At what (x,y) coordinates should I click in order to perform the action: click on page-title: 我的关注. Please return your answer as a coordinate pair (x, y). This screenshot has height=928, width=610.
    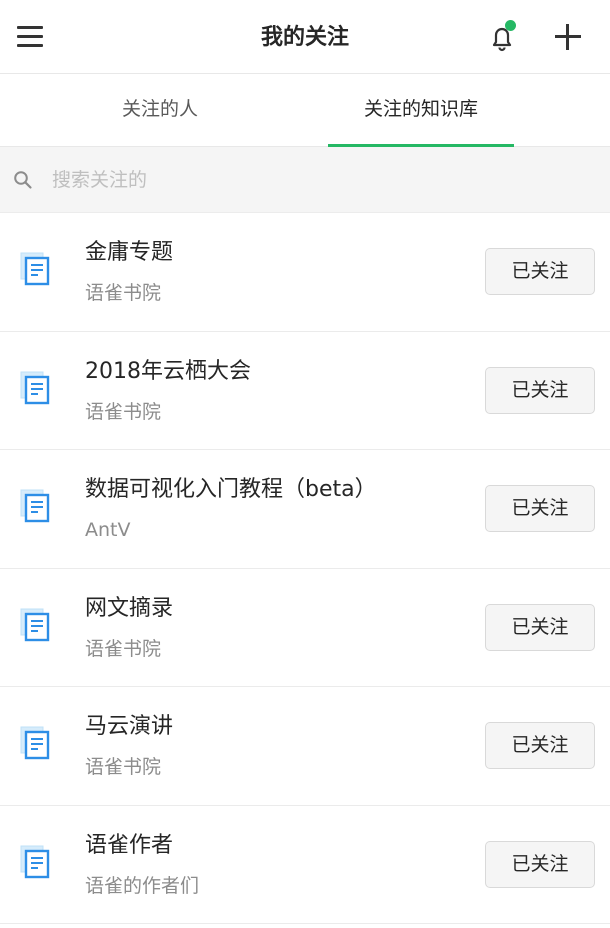
    Looking at the image, I should click on (304, 37).